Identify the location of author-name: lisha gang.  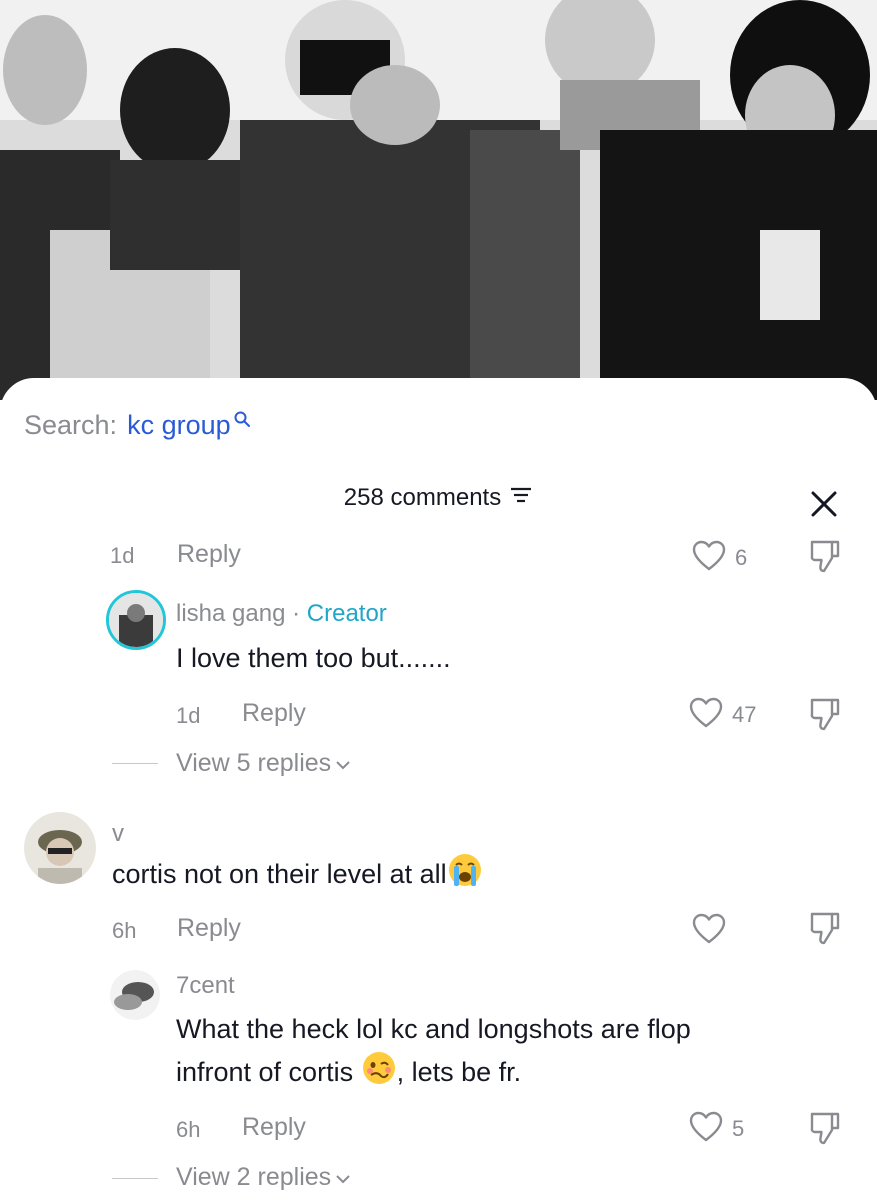
(230, 613).